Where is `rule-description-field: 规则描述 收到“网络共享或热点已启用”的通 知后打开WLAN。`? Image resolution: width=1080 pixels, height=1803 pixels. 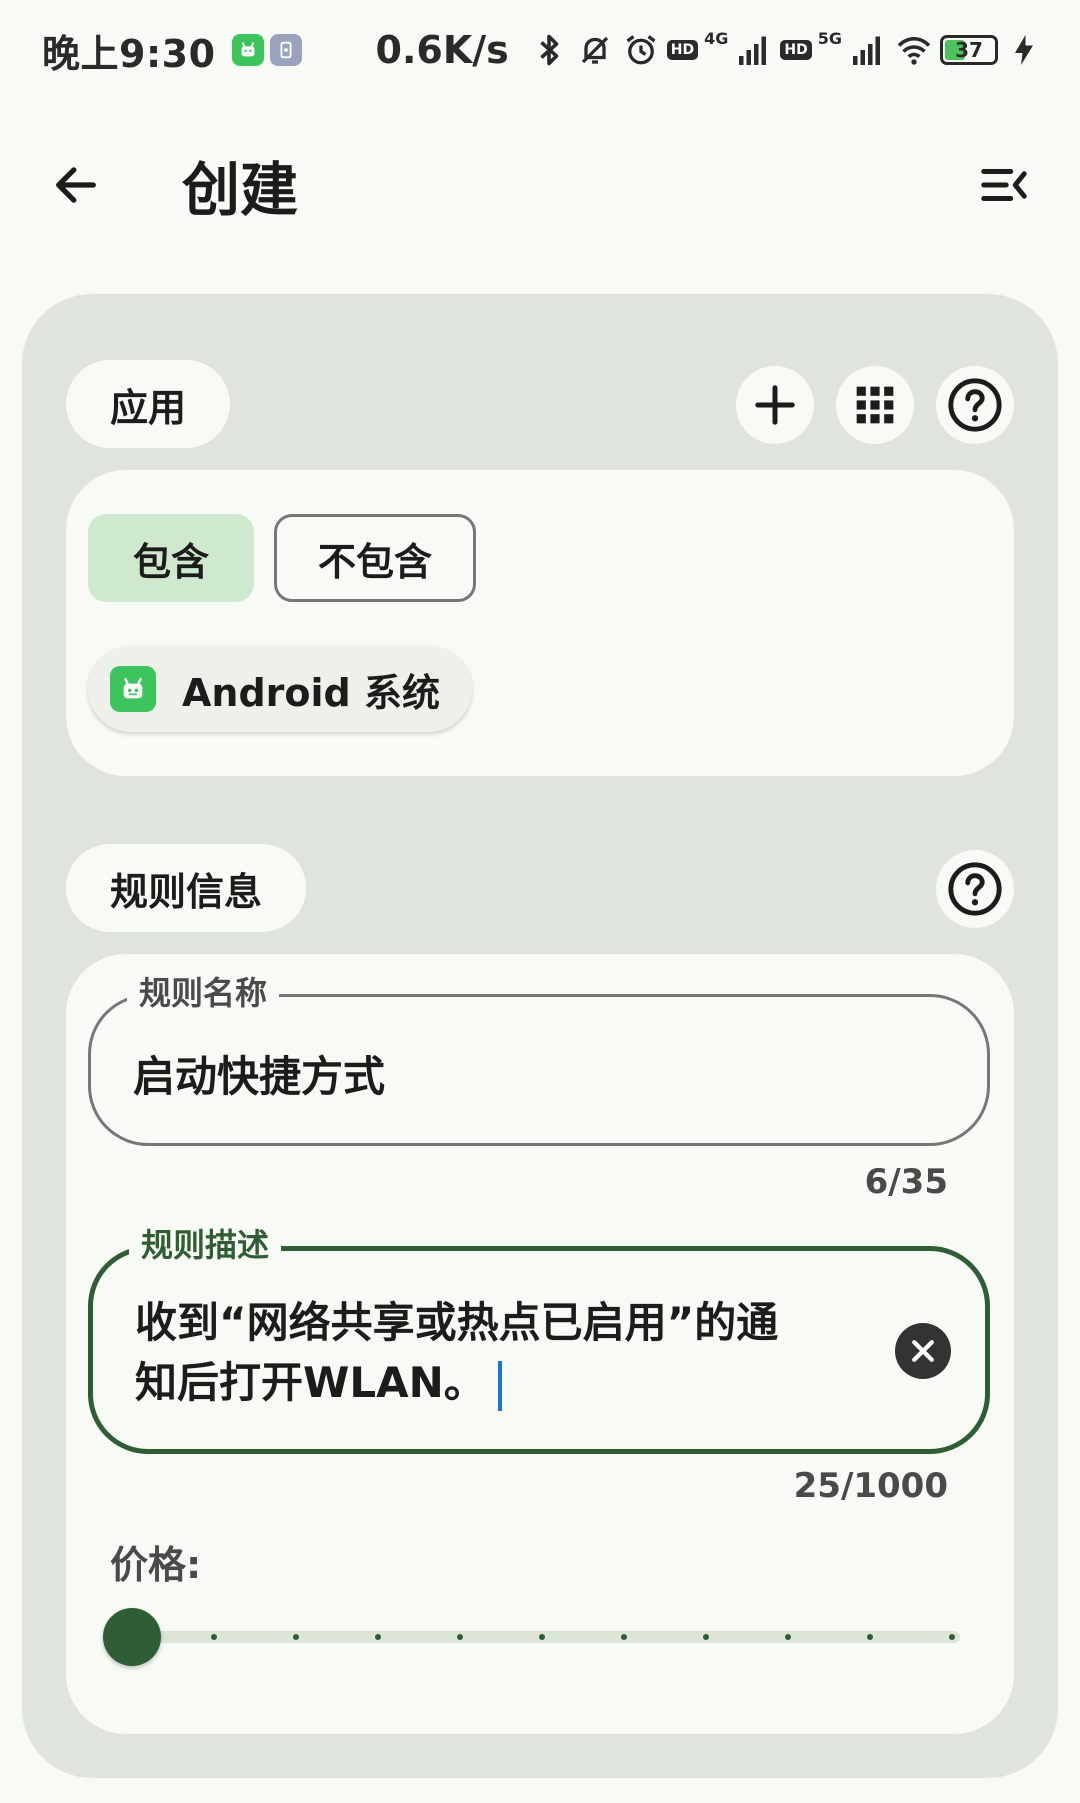
rule-description-field: 规则描述 收到“网络共享或热点已启用”的通 知后打开WLAN。 is located at coordinates (539, 1337).